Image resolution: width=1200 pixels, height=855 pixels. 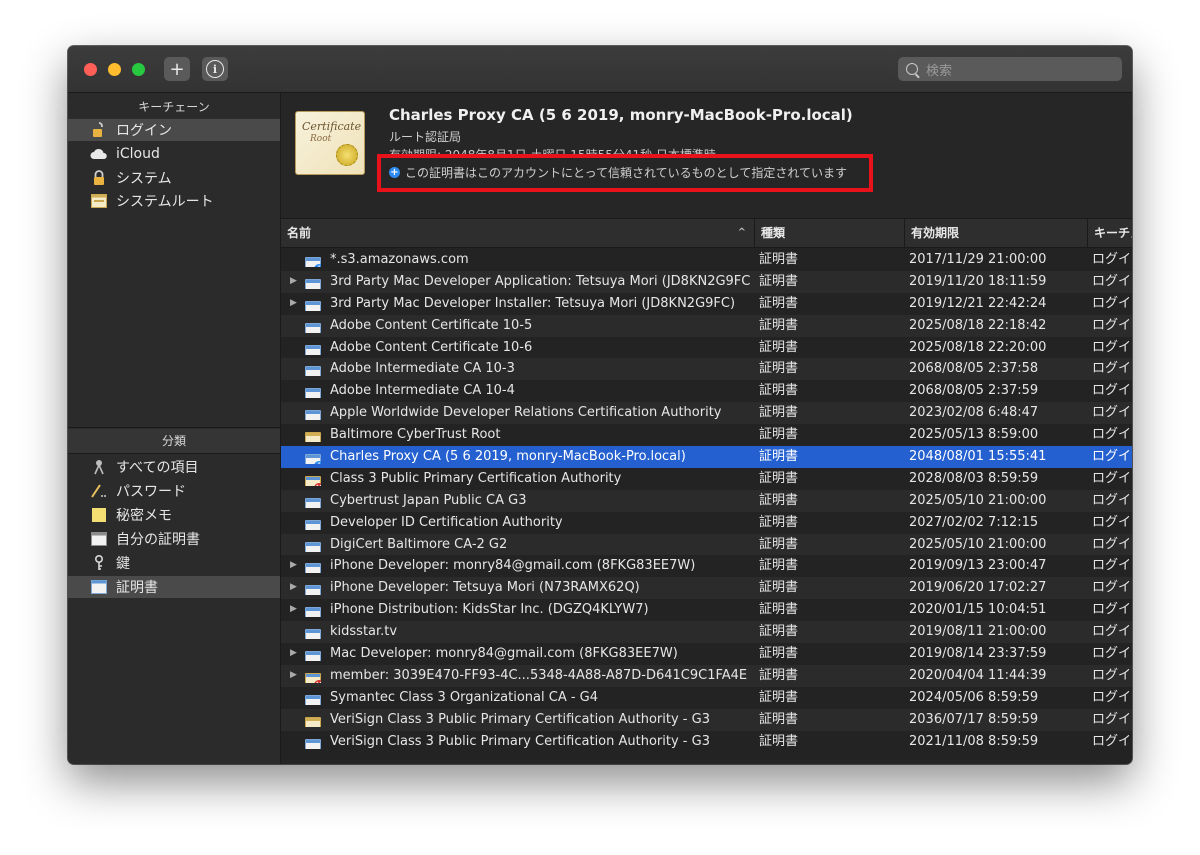 What do you see at coordinates (174, 563) in the screenshot?
I see `sidebar-item-keys: 鍵` at bounding box center [174, 563].